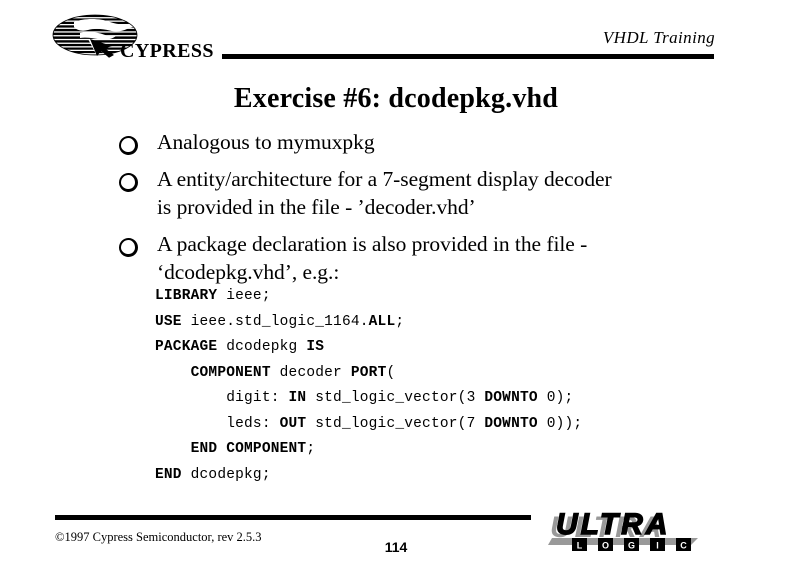 The width and height of the screenshot is (792, 562). I want to click on code-keyword: LIBRARY, so click(186, 296).